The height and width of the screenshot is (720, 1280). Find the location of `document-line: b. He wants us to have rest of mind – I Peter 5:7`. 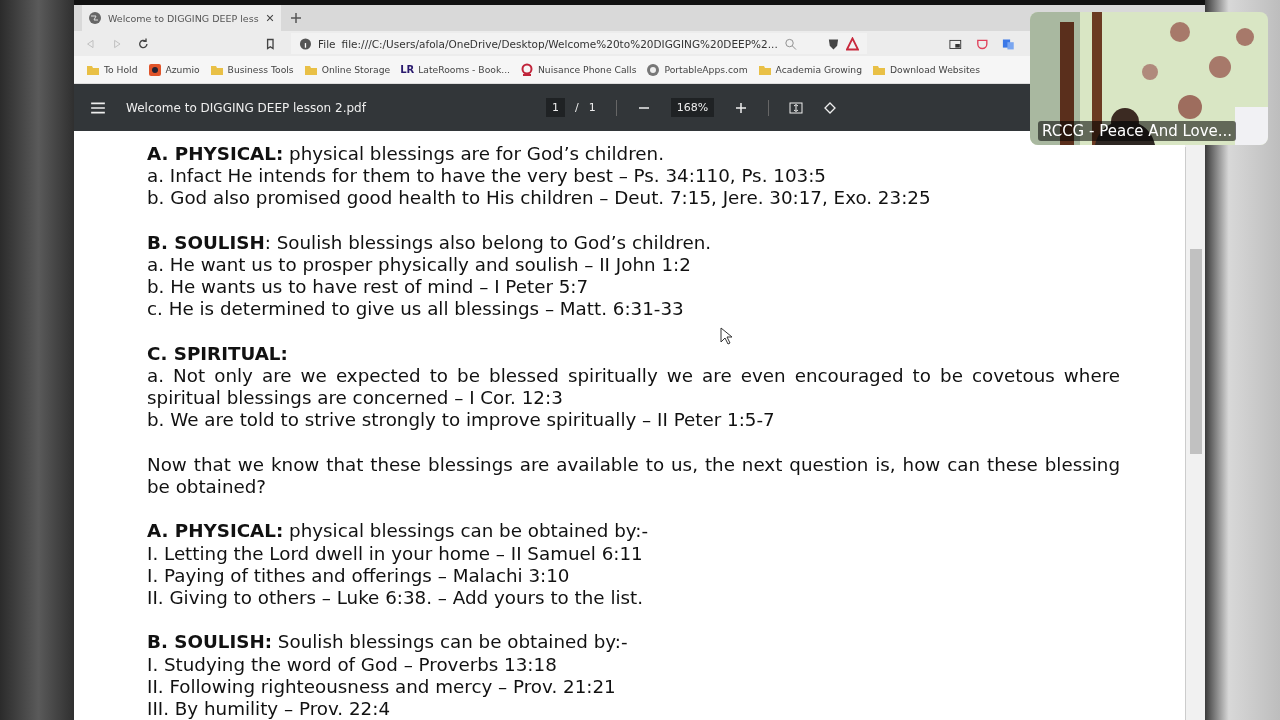

document-line: b. He wants us to have rest of mind – I Peter 5:7 is located at coordinates (368, 287).